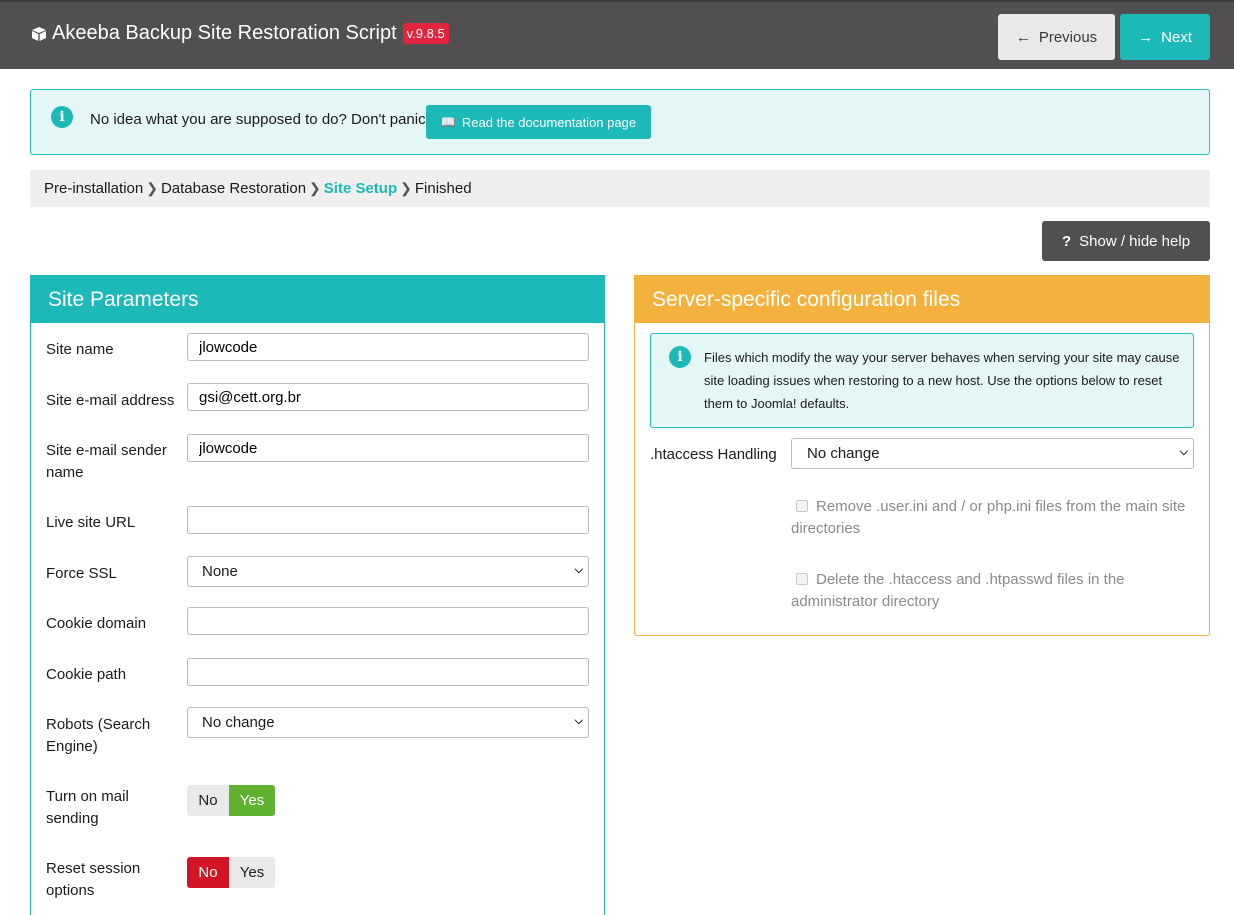  What do you see at coordinates (388, 722) in the screenshot?
I see `robots-select: No change ⌵` at bounding box center [388, 722].